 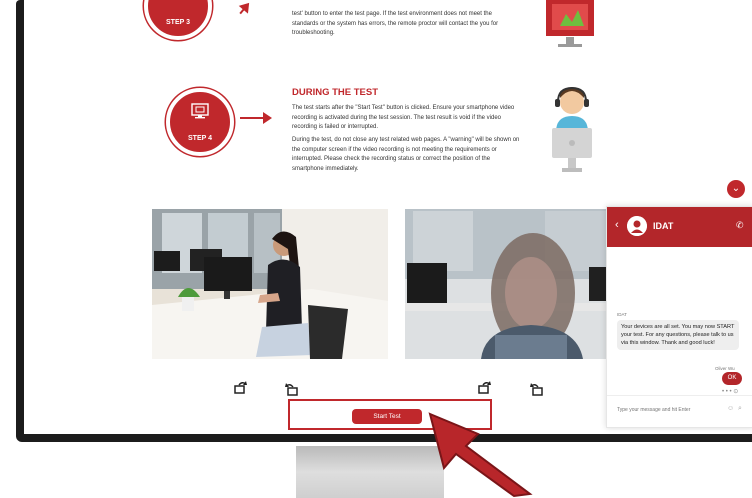 I want to click on emoji-icon: ☺, so click(x=730, y=408).